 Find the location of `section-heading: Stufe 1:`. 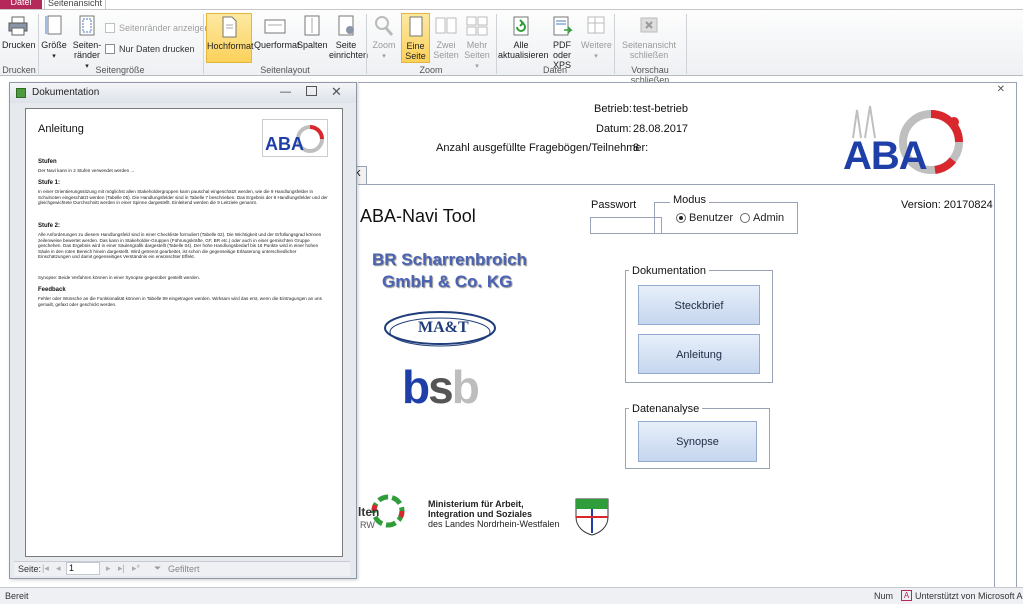

section-heading: Stufe 1: is located at coordinates (49, 183).